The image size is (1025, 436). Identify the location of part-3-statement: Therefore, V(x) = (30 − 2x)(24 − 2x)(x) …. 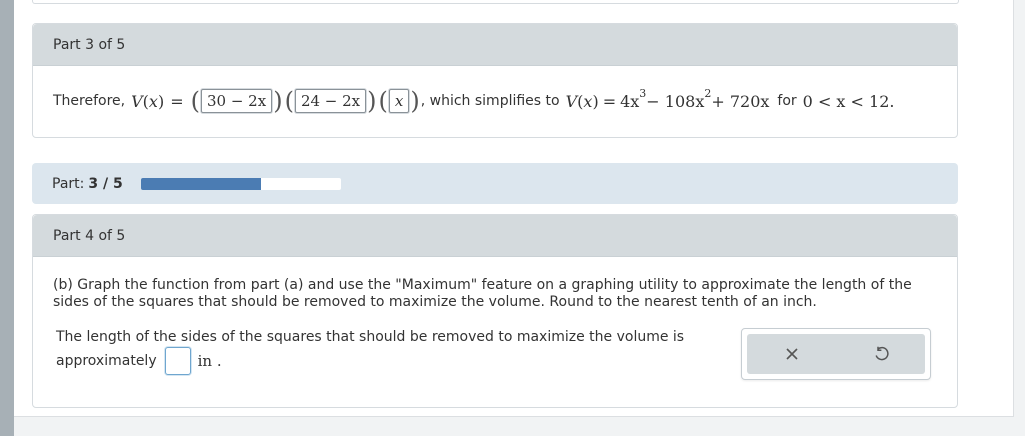
(495, 101).